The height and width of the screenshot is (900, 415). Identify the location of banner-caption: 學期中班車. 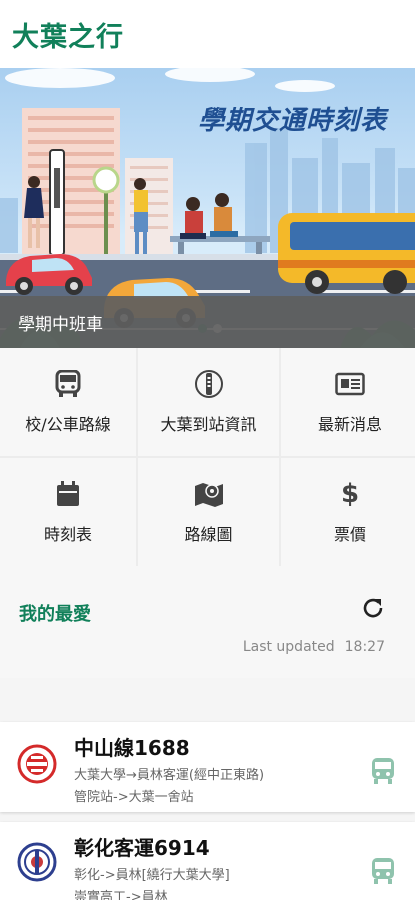
(207, 322).